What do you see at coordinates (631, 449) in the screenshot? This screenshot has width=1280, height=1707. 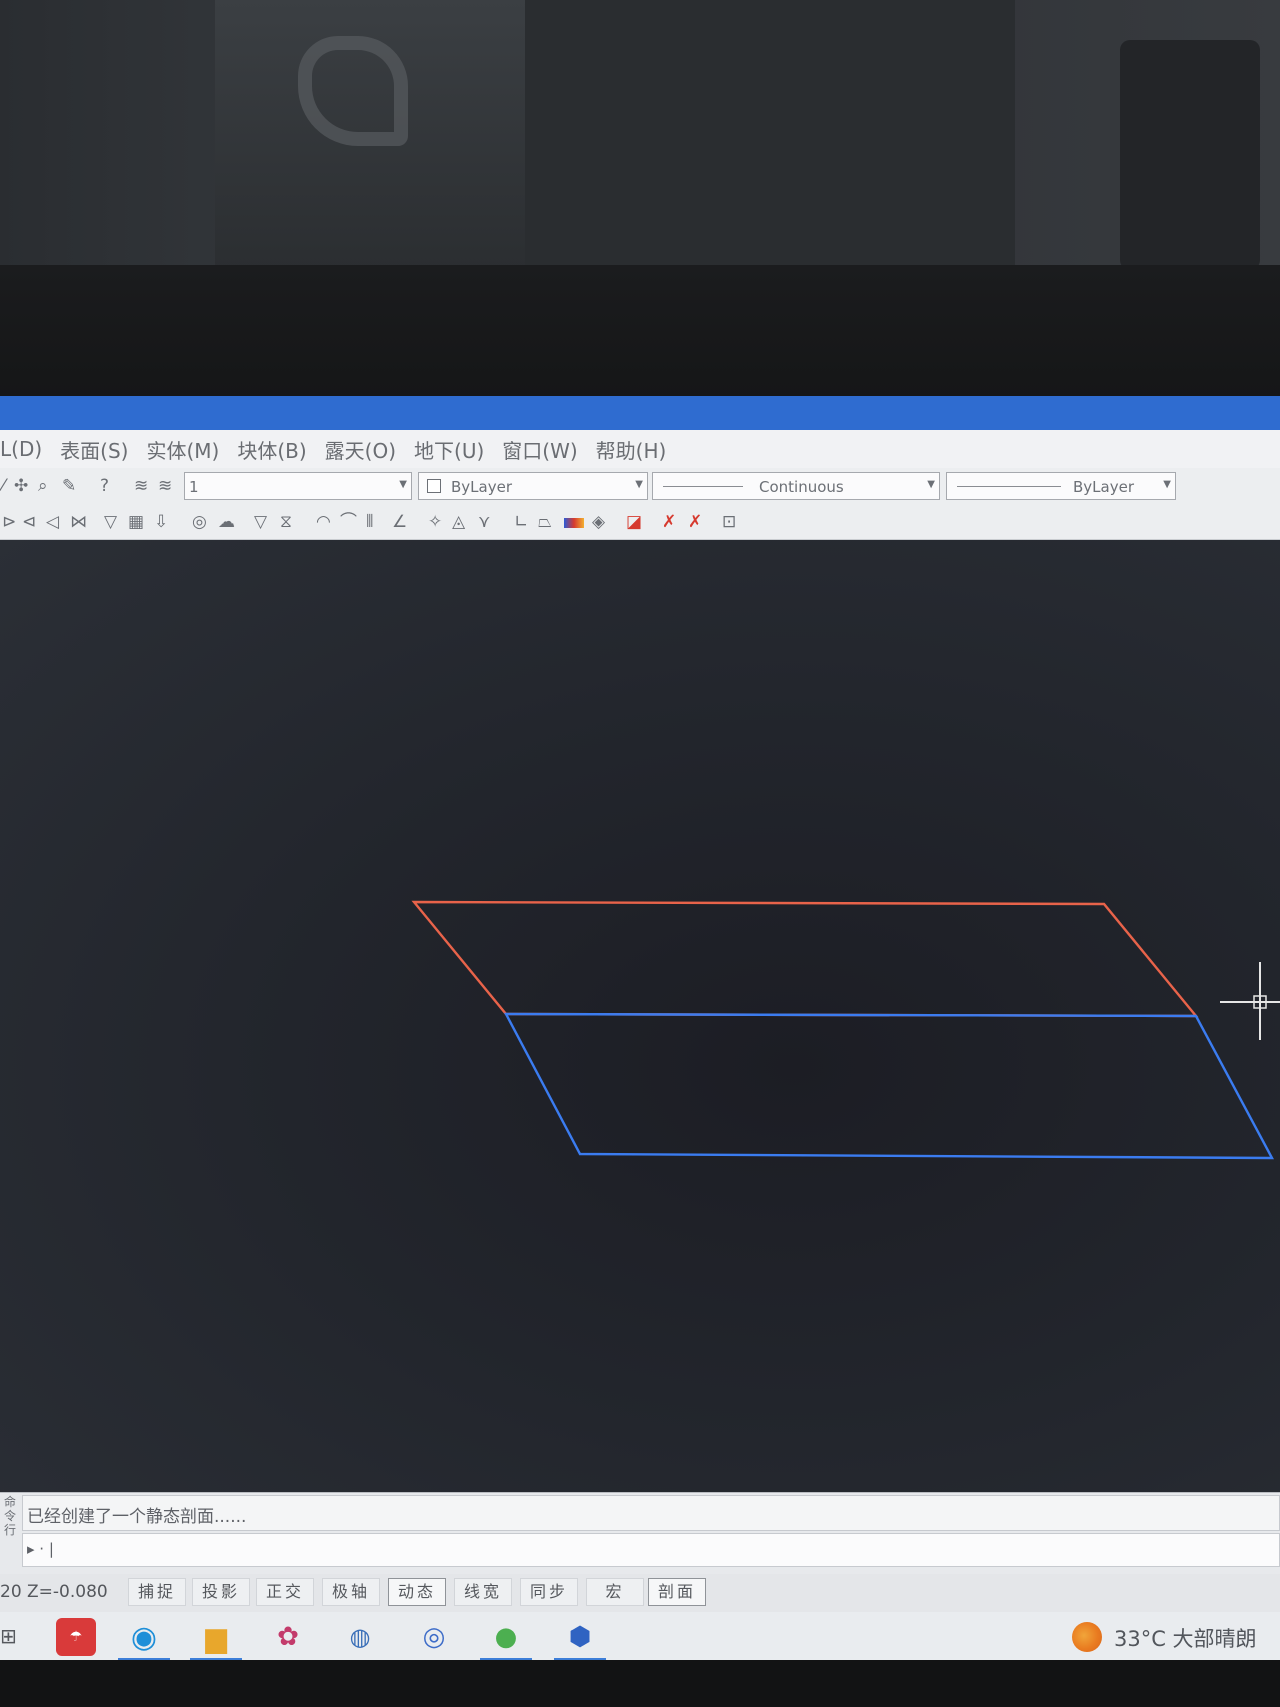 I see `menu-help: 帮助(H)` at bounding box center [631, 449].